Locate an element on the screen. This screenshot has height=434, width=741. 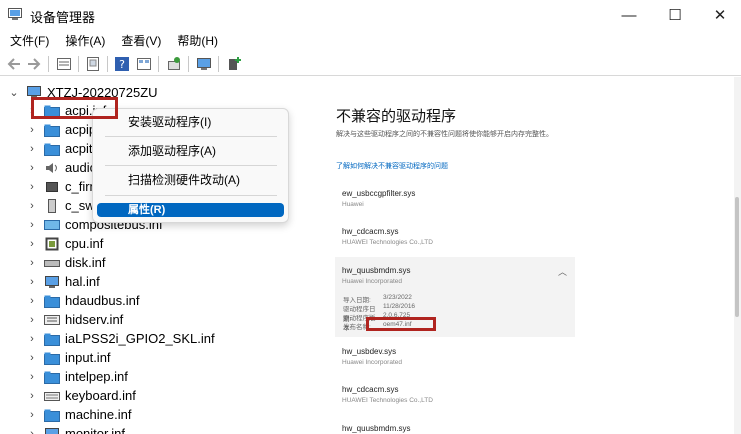
add-driver-icon is located at coordinates (234, 64).